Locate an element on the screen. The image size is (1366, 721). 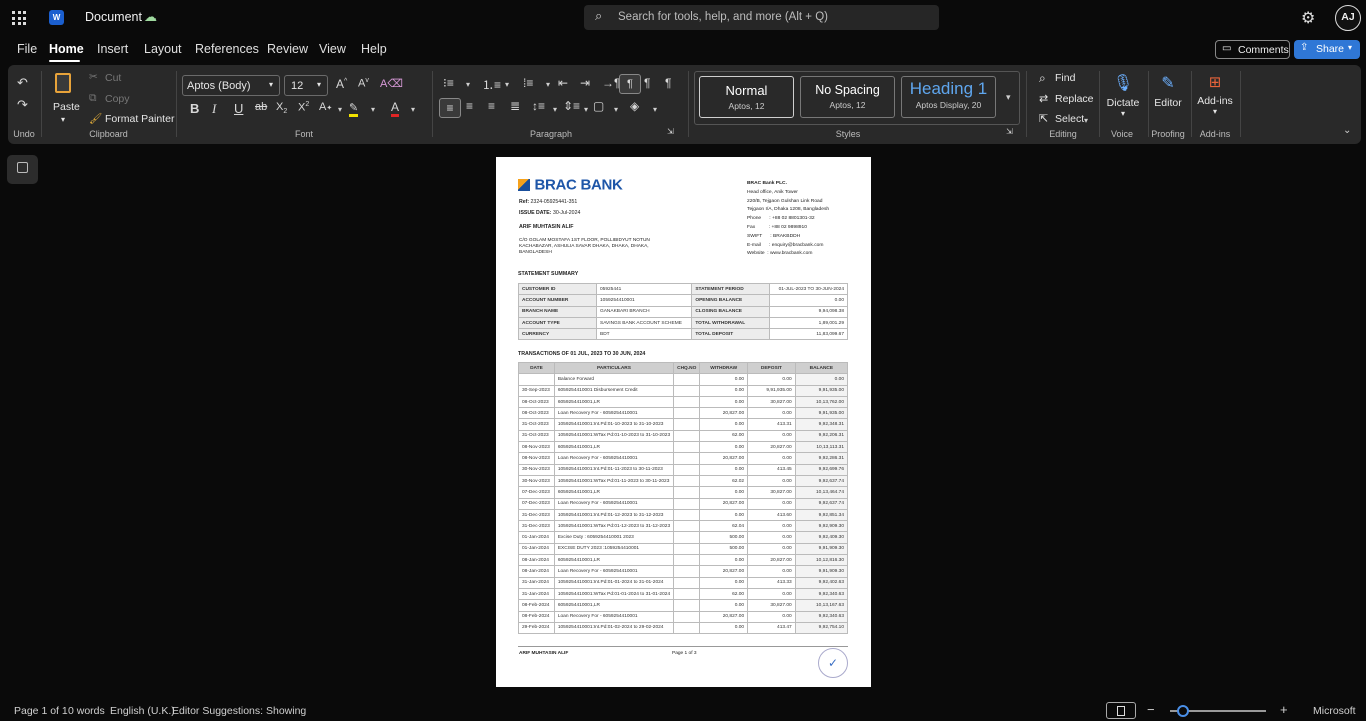
ltr-icon: →¶ is located at coordinates (611, 83).